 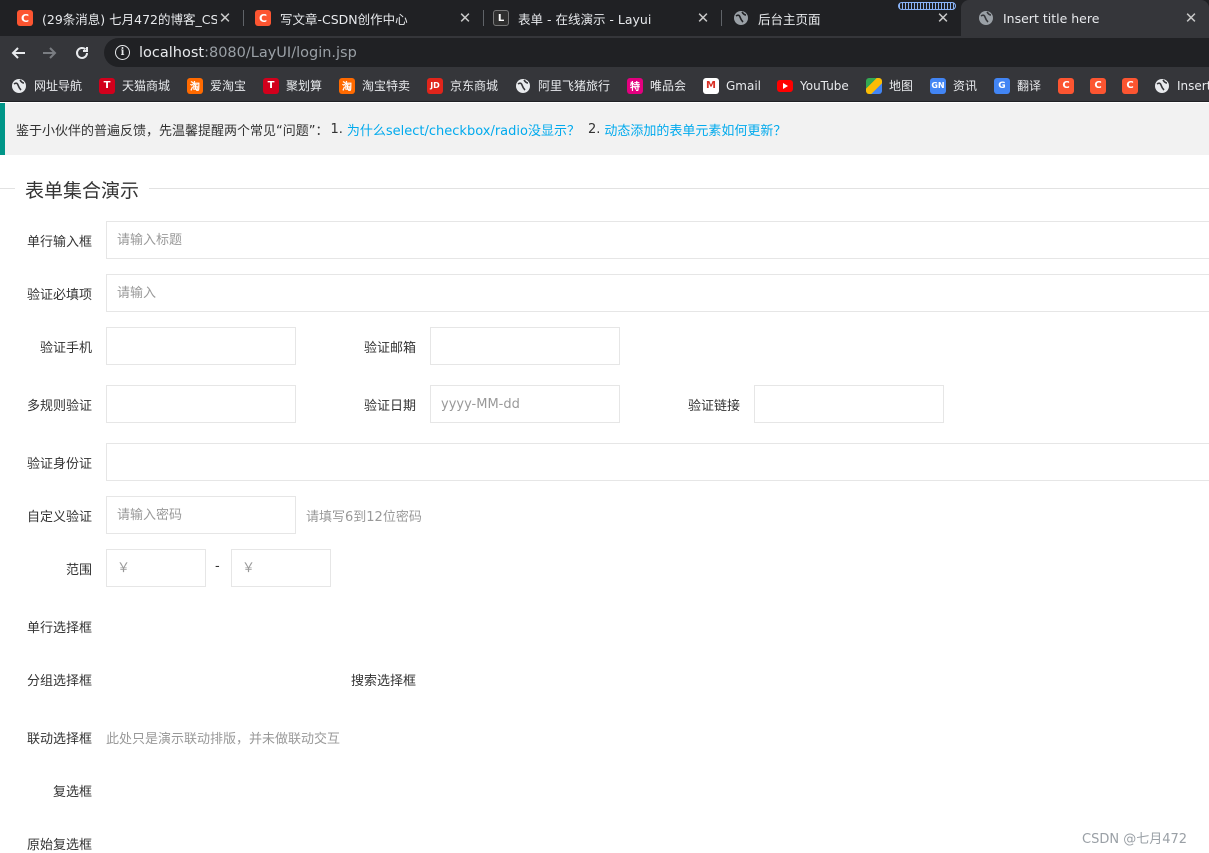 I want to click on taobao-icon: 淘, so click(x=195, y=85).